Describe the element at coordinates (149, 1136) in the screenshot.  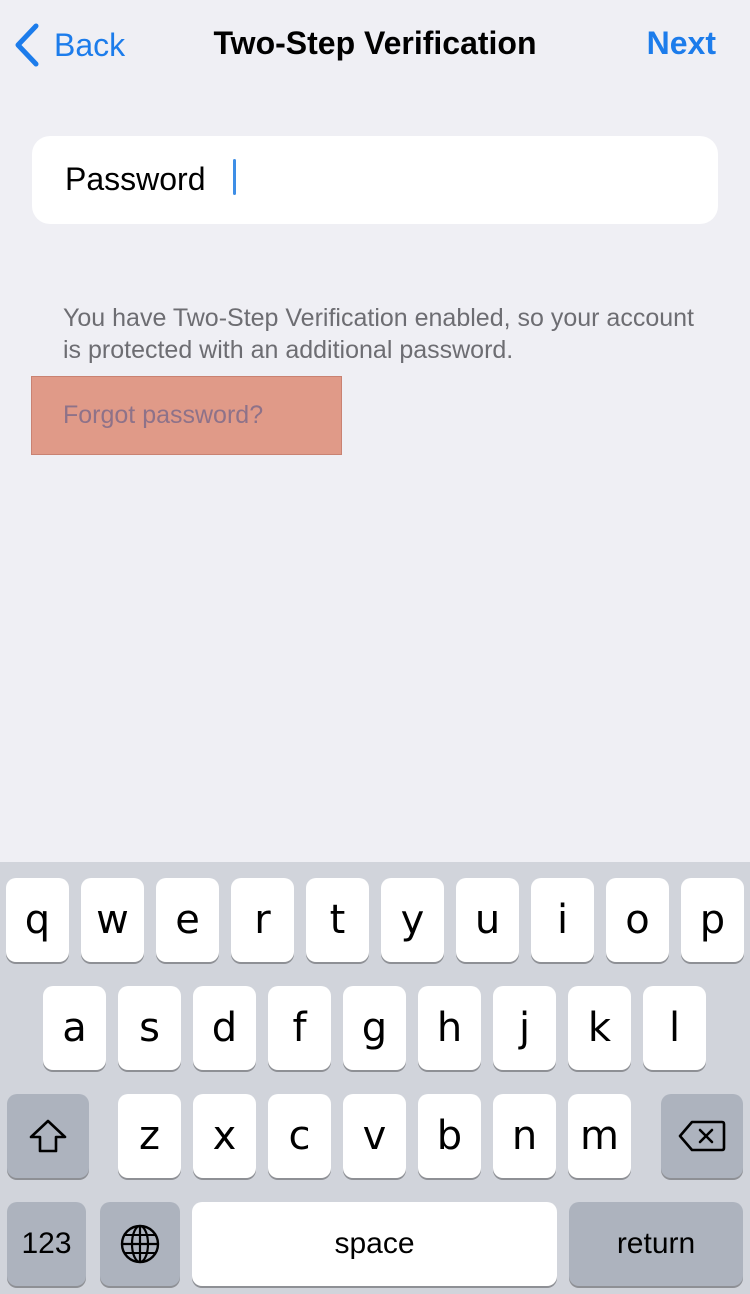
I see `key-z: z` at that location.